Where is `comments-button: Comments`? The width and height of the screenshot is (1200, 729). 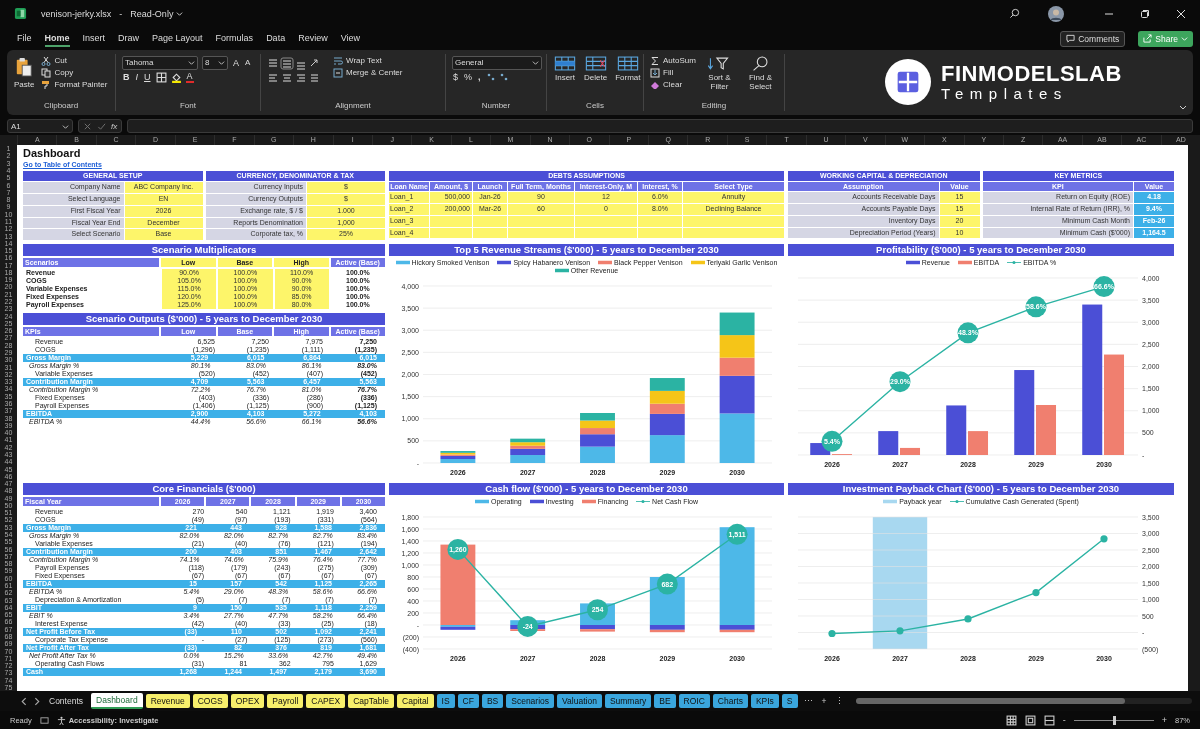 comments-button: Comments is located at coordinates (1093, 38).